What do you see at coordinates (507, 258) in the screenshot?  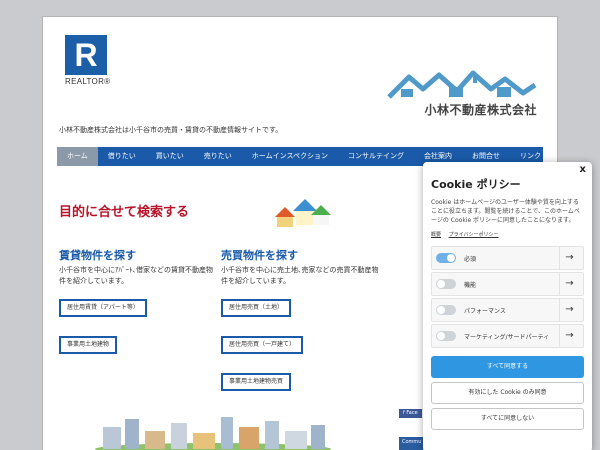 I see `cookie-category-required: 必須 →` at bounding box center [507, 258].